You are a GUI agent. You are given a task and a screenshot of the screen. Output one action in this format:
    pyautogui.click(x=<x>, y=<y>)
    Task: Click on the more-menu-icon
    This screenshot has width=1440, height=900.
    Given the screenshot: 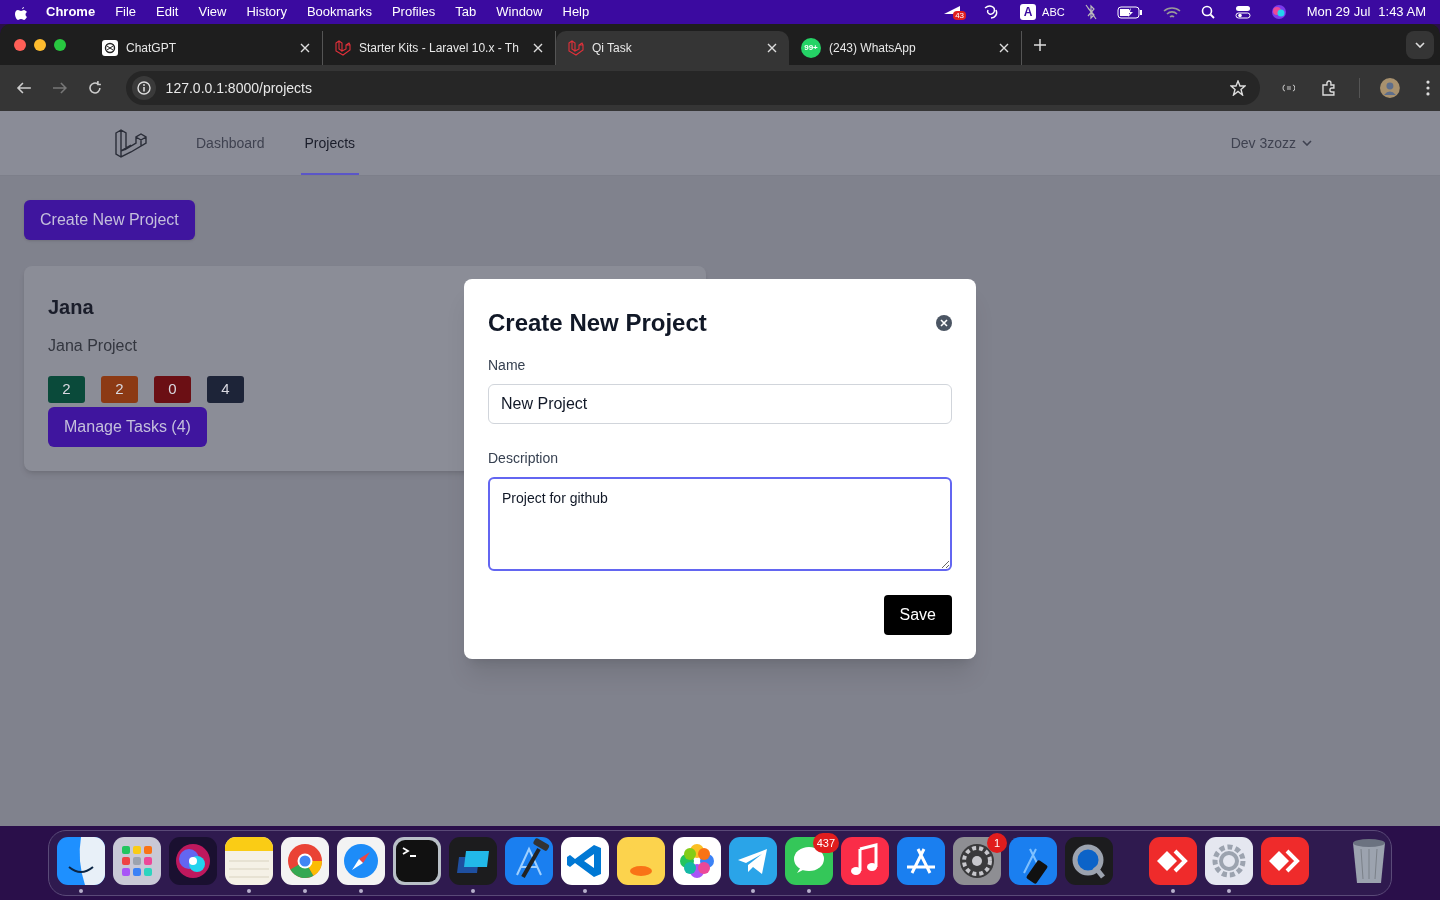 What is the action you would take?
    pyautogui.click(x=1428, y=88)
    